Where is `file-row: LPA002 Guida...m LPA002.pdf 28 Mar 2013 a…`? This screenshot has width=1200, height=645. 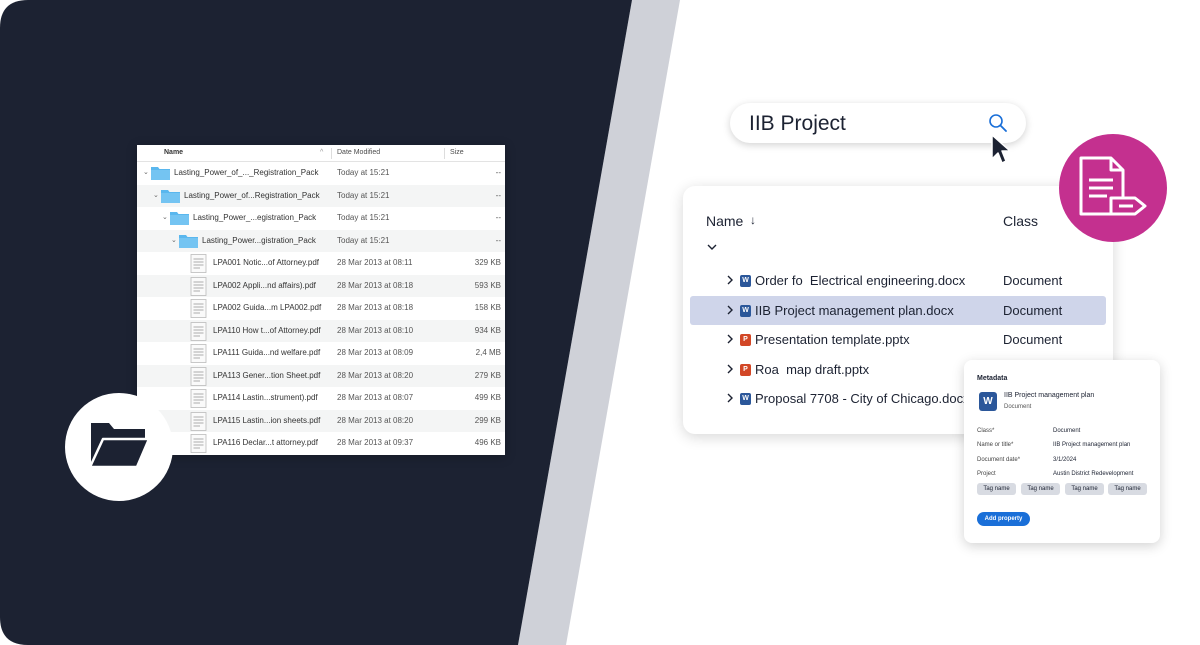
file-row: LPA002 Guida...m LPA002.pdf 28 Mar 2013 a… is located at coordinates (321, 308).